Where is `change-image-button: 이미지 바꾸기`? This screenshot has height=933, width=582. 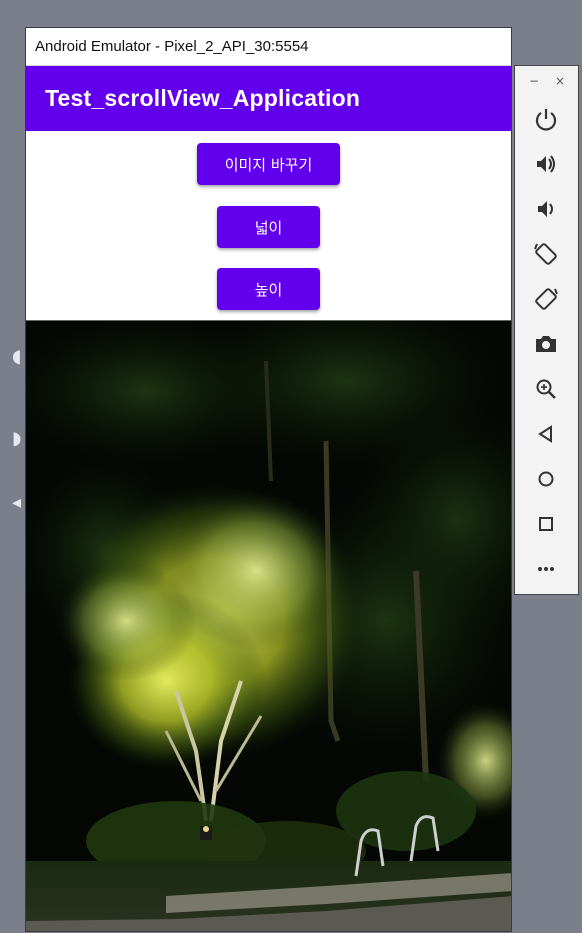
change-image-button: 이미지 바꾸기 is located at coordinates (268, 164).